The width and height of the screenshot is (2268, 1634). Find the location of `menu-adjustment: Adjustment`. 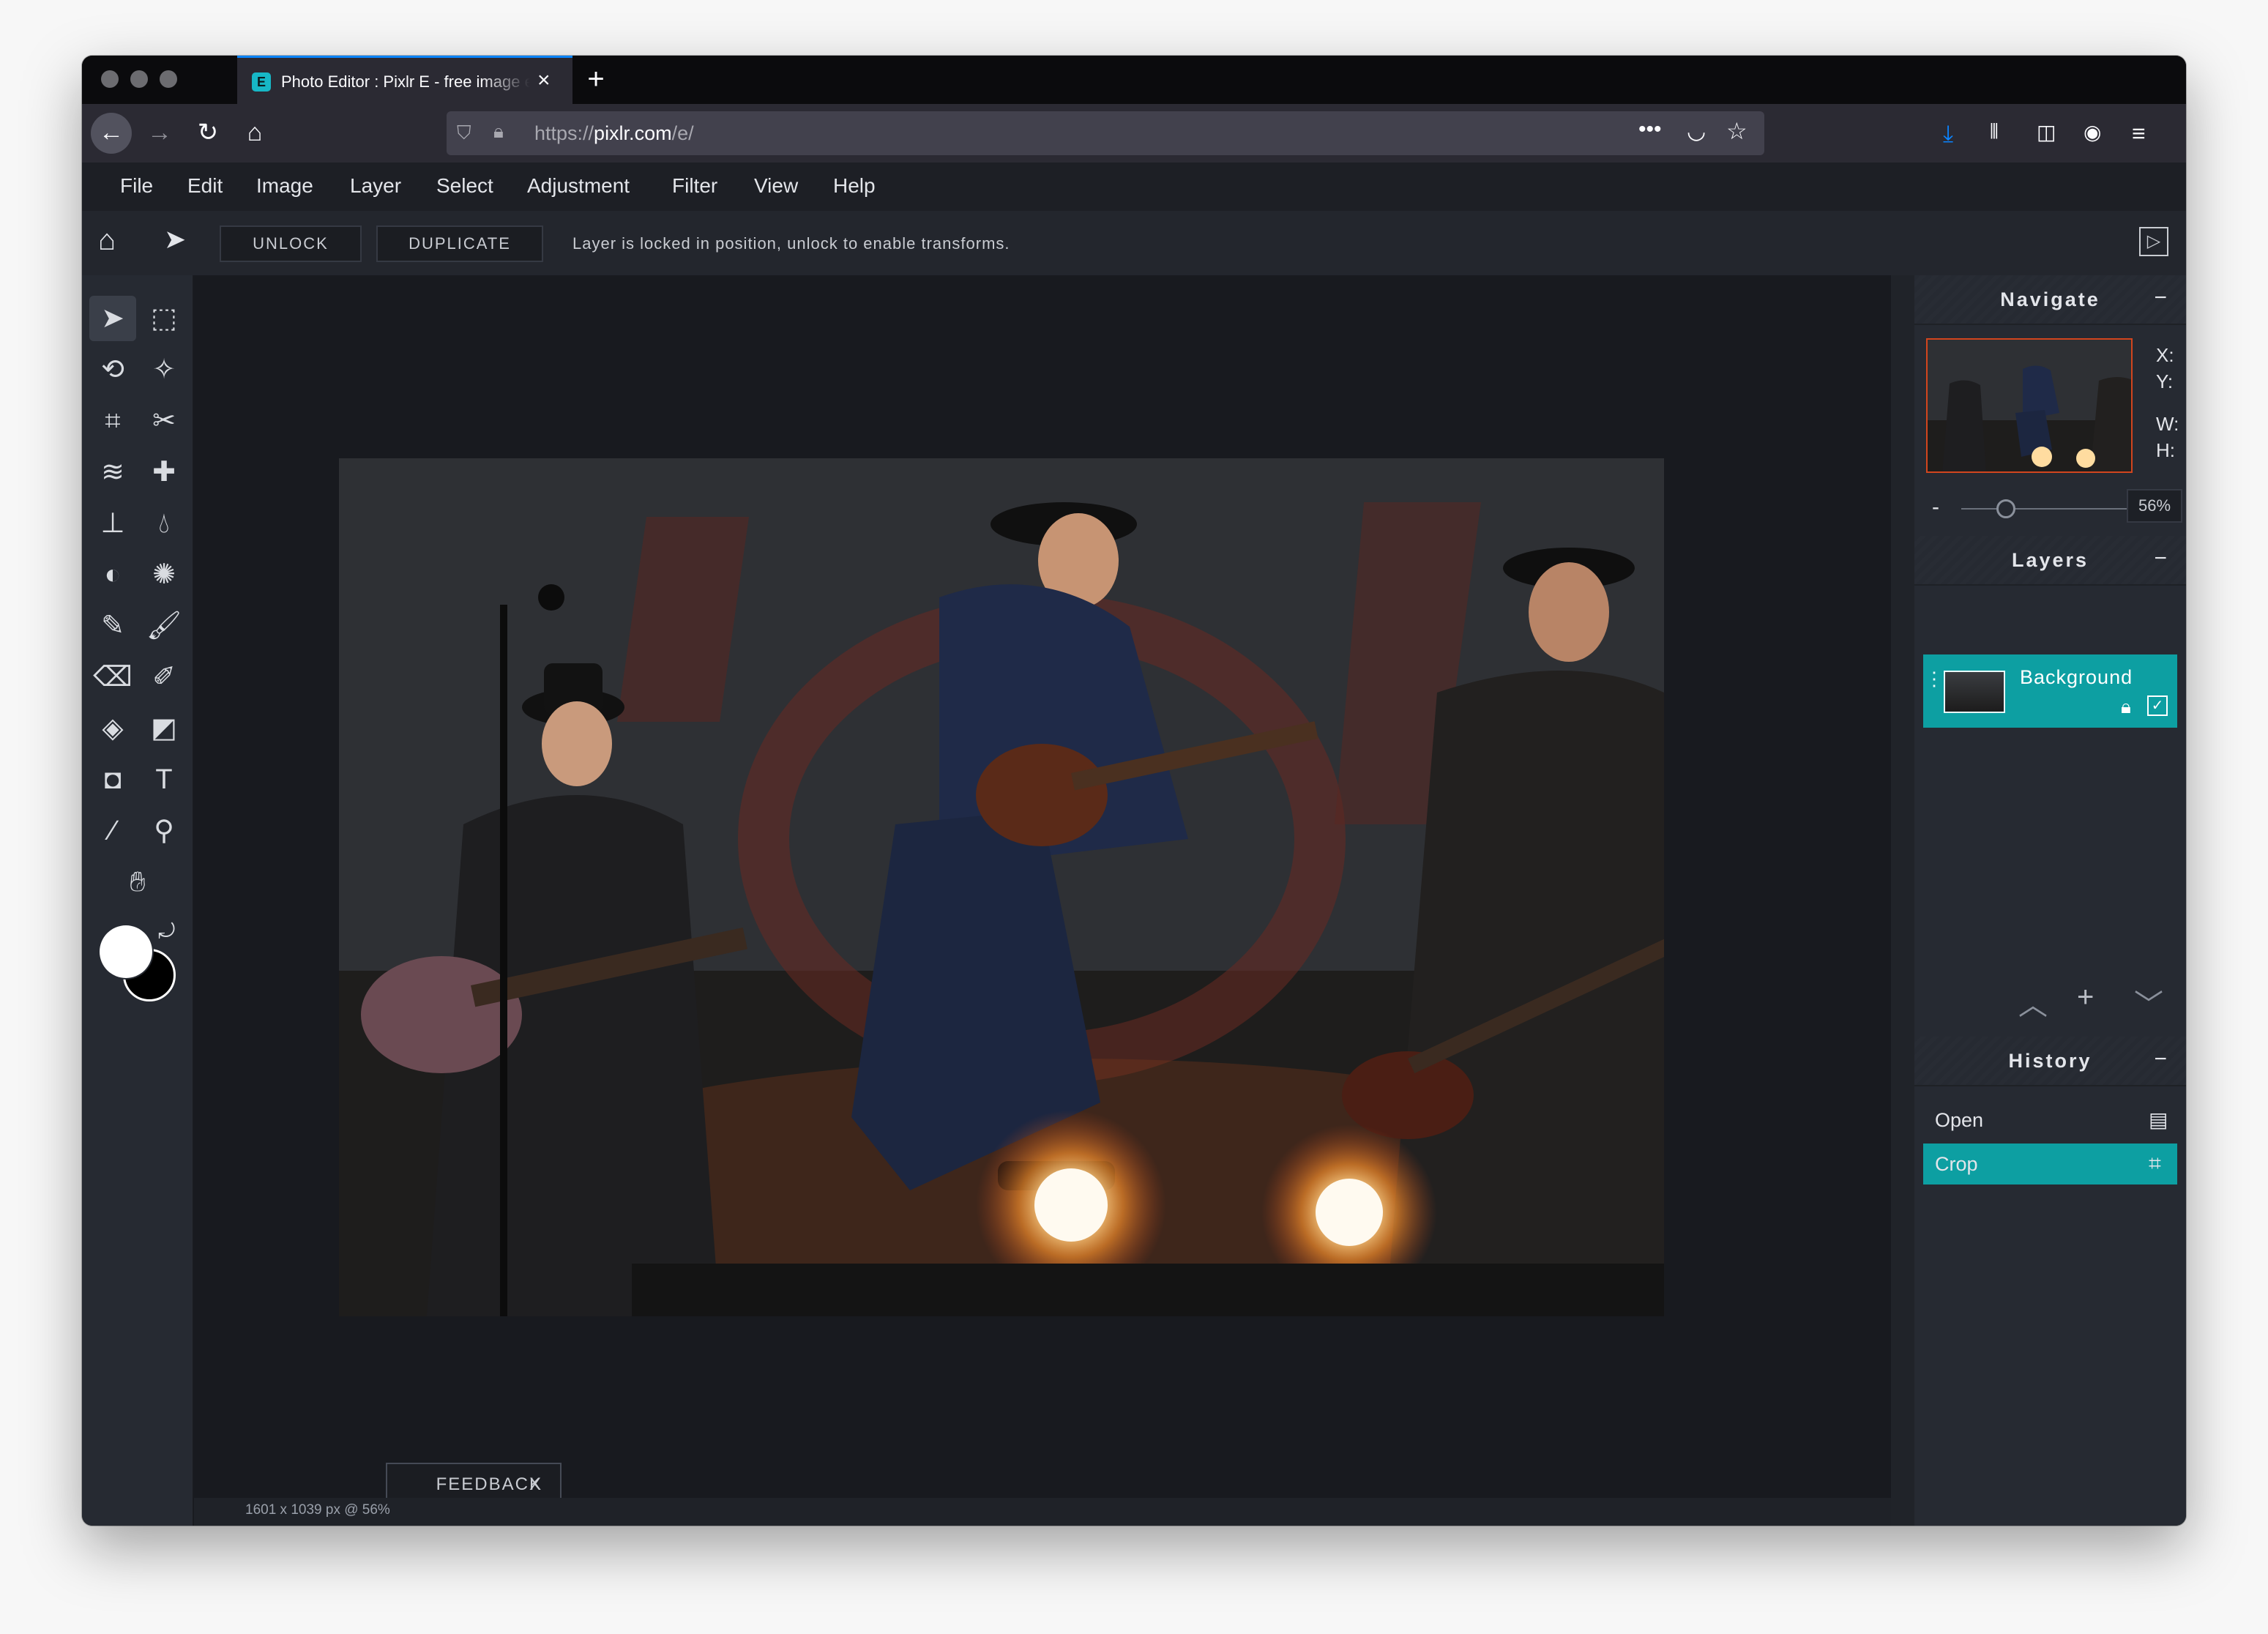

menu-adjustment: Adjustment is located at coordinates (578, 186).